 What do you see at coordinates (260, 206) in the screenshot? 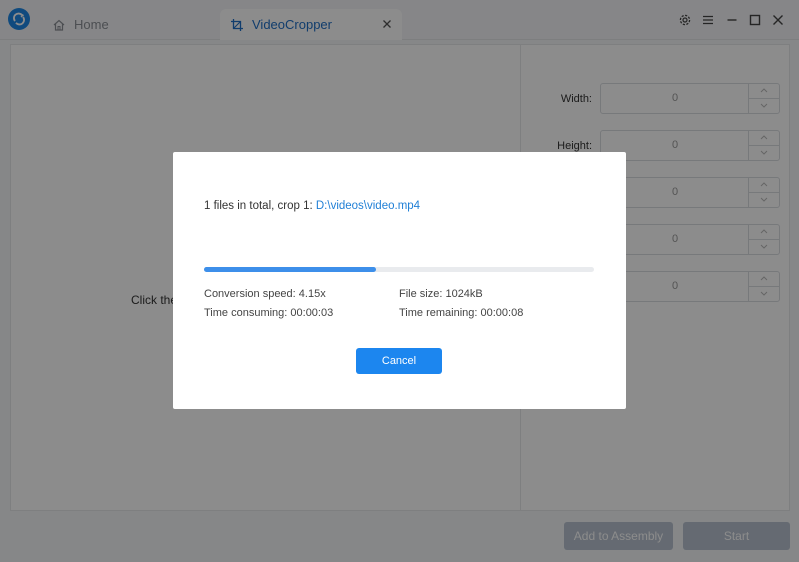
I see `summary-text: 1 files in total, crop 1:` at bounding box center [260, 206].